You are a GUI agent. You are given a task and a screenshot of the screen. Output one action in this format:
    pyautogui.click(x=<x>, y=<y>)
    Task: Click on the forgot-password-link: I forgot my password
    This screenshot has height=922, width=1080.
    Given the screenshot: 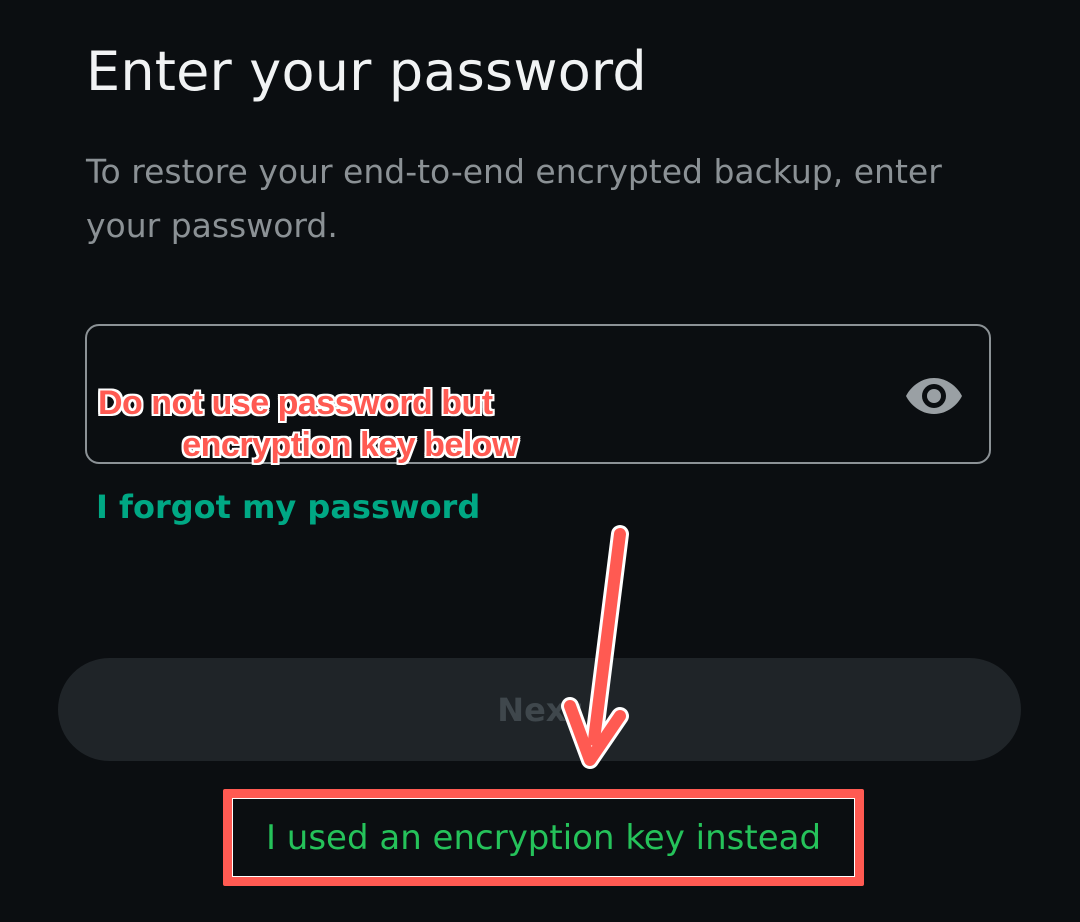 What is the action you would take?
    pyautogui.click(x=288, y=507)
    